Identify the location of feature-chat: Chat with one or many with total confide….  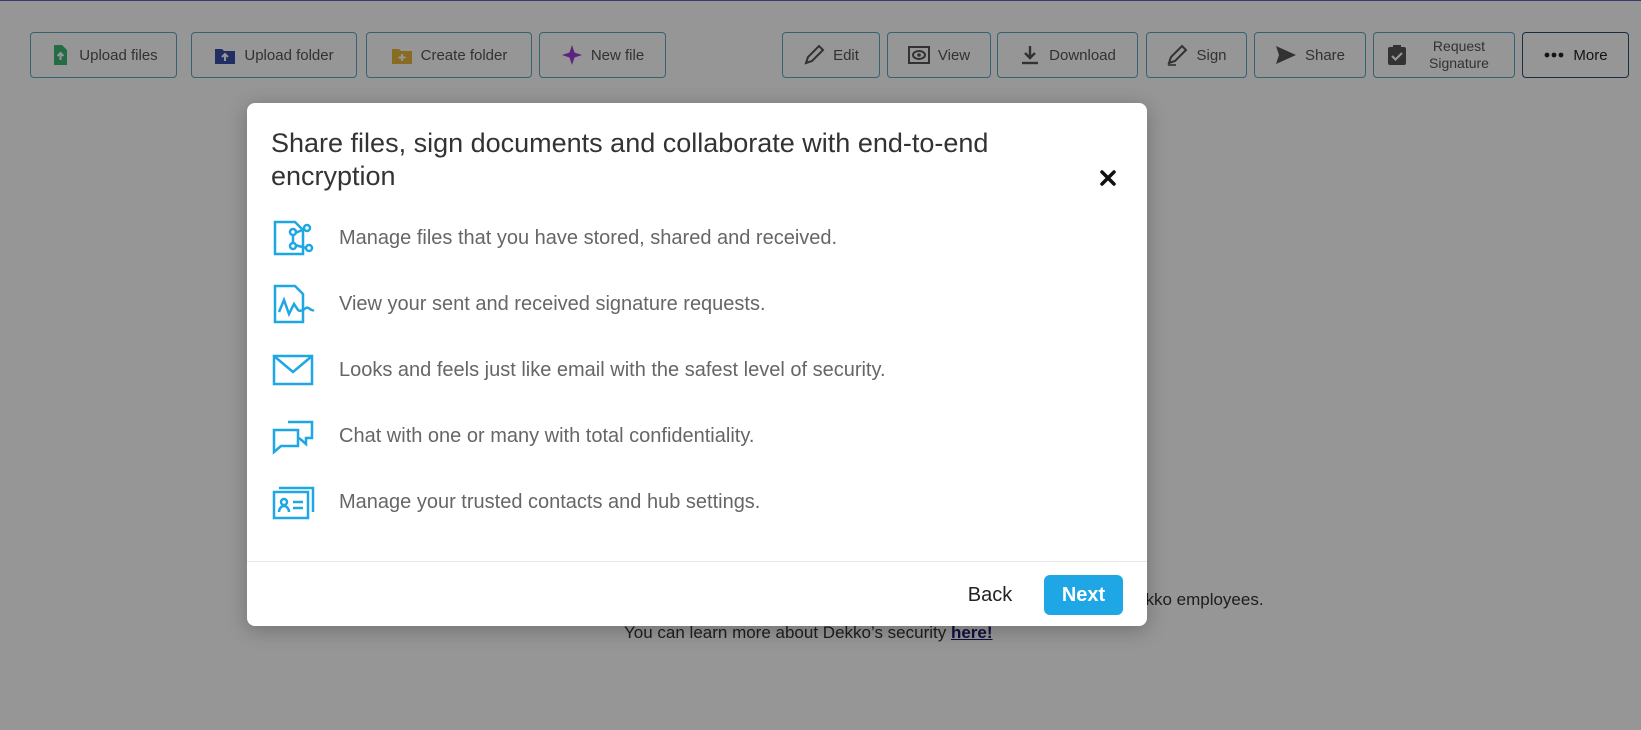
(681, 436).